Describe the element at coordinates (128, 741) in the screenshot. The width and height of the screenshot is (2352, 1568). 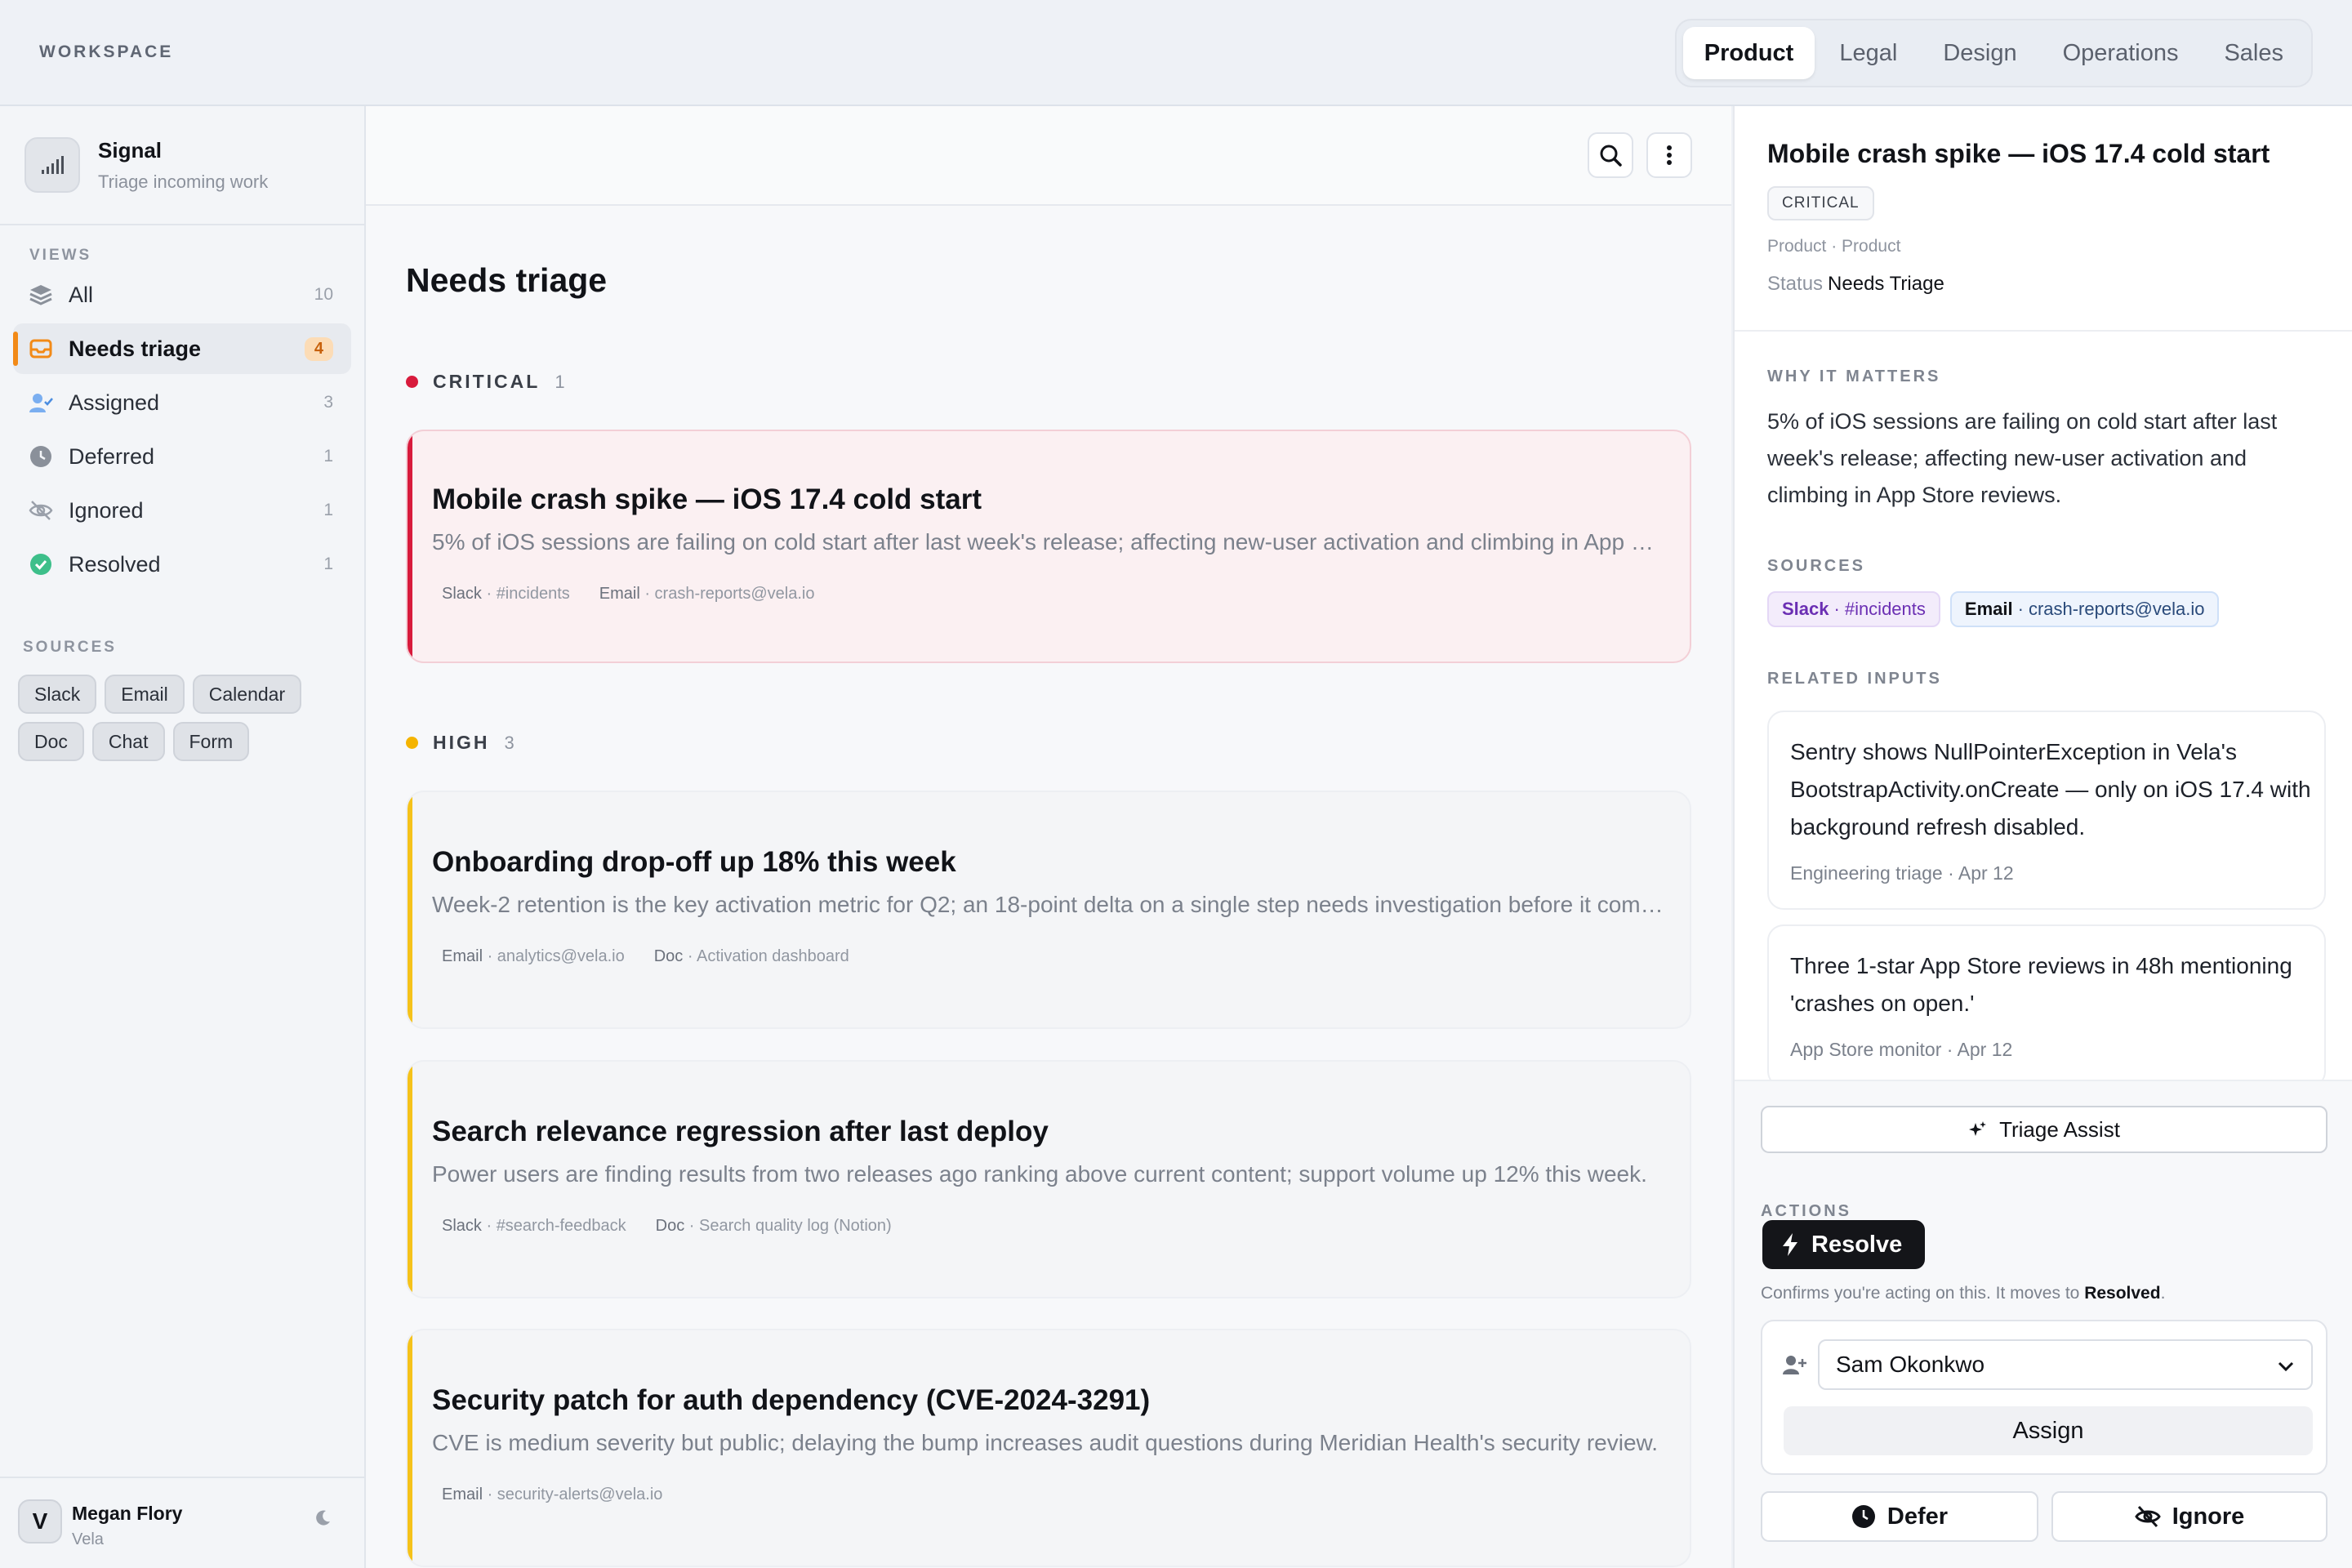
I see `source-chip-chat: Chat` at that location.